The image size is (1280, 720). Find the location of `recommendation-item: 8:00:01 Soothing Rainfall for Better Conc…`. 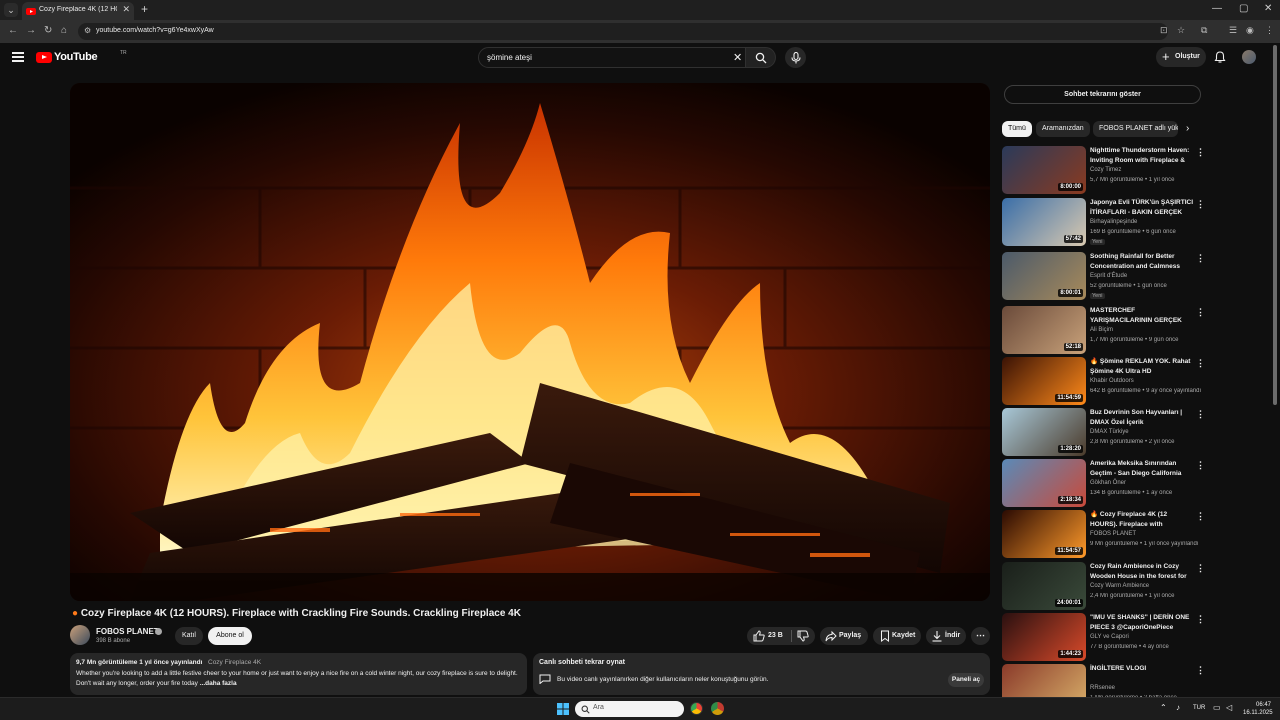

recommendation-item: 8:00:01 Soothing Rainfall for Better Conc… is located at coordinates (1103, 277).